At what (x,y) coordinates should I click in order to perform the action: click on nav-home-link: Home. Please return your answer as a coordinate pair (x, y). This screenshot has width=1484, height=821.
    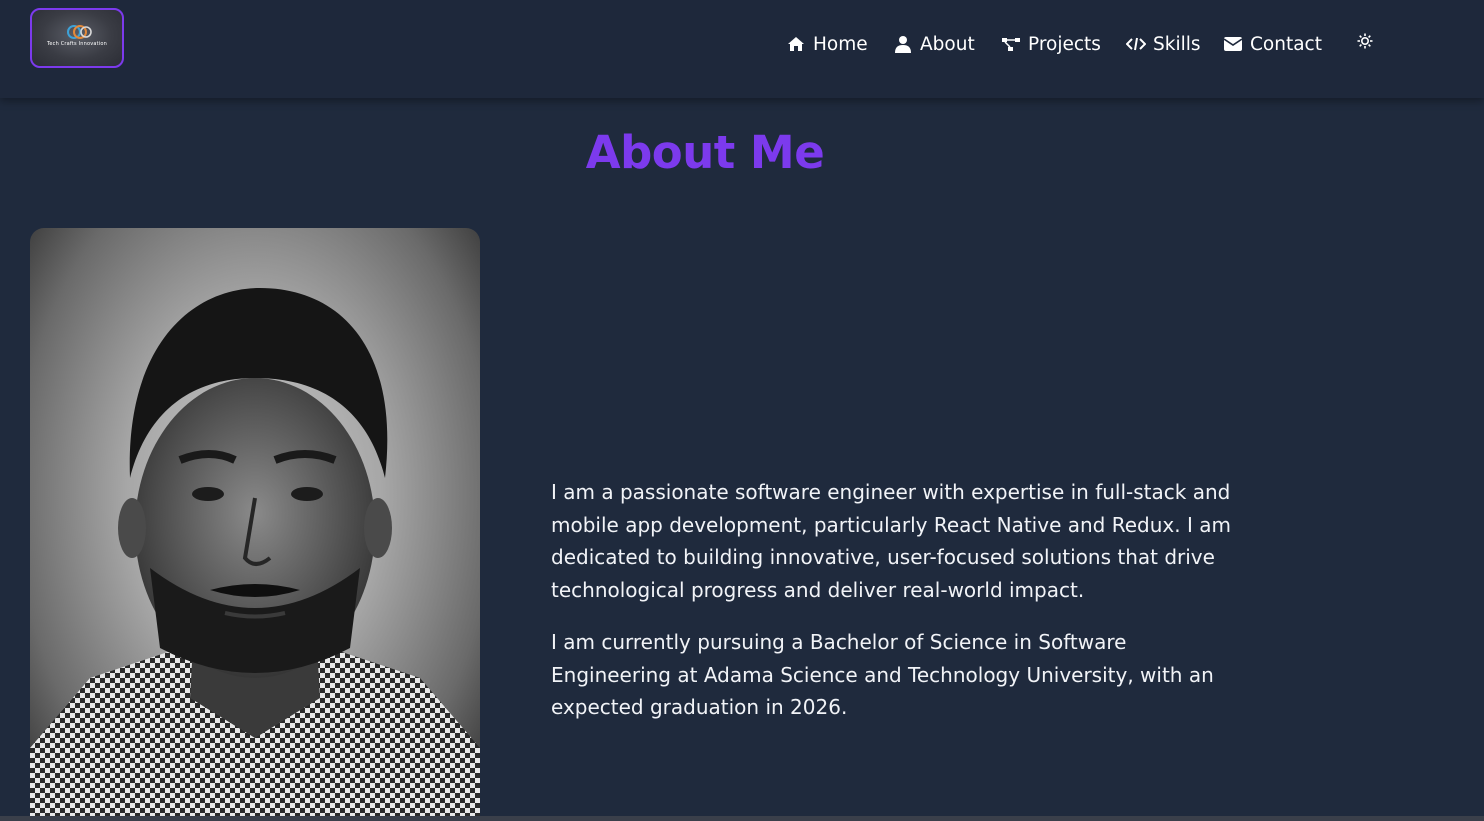
    Looking at the image, I should click on (827, 44).